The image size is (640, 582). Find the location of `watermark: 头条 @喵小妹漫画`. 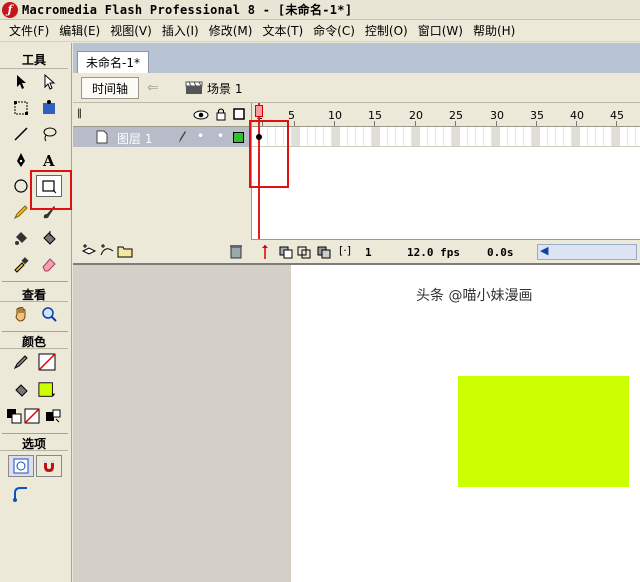

watermark: 头条 @喵小妹漫画 is located at coordinates (474, 296).